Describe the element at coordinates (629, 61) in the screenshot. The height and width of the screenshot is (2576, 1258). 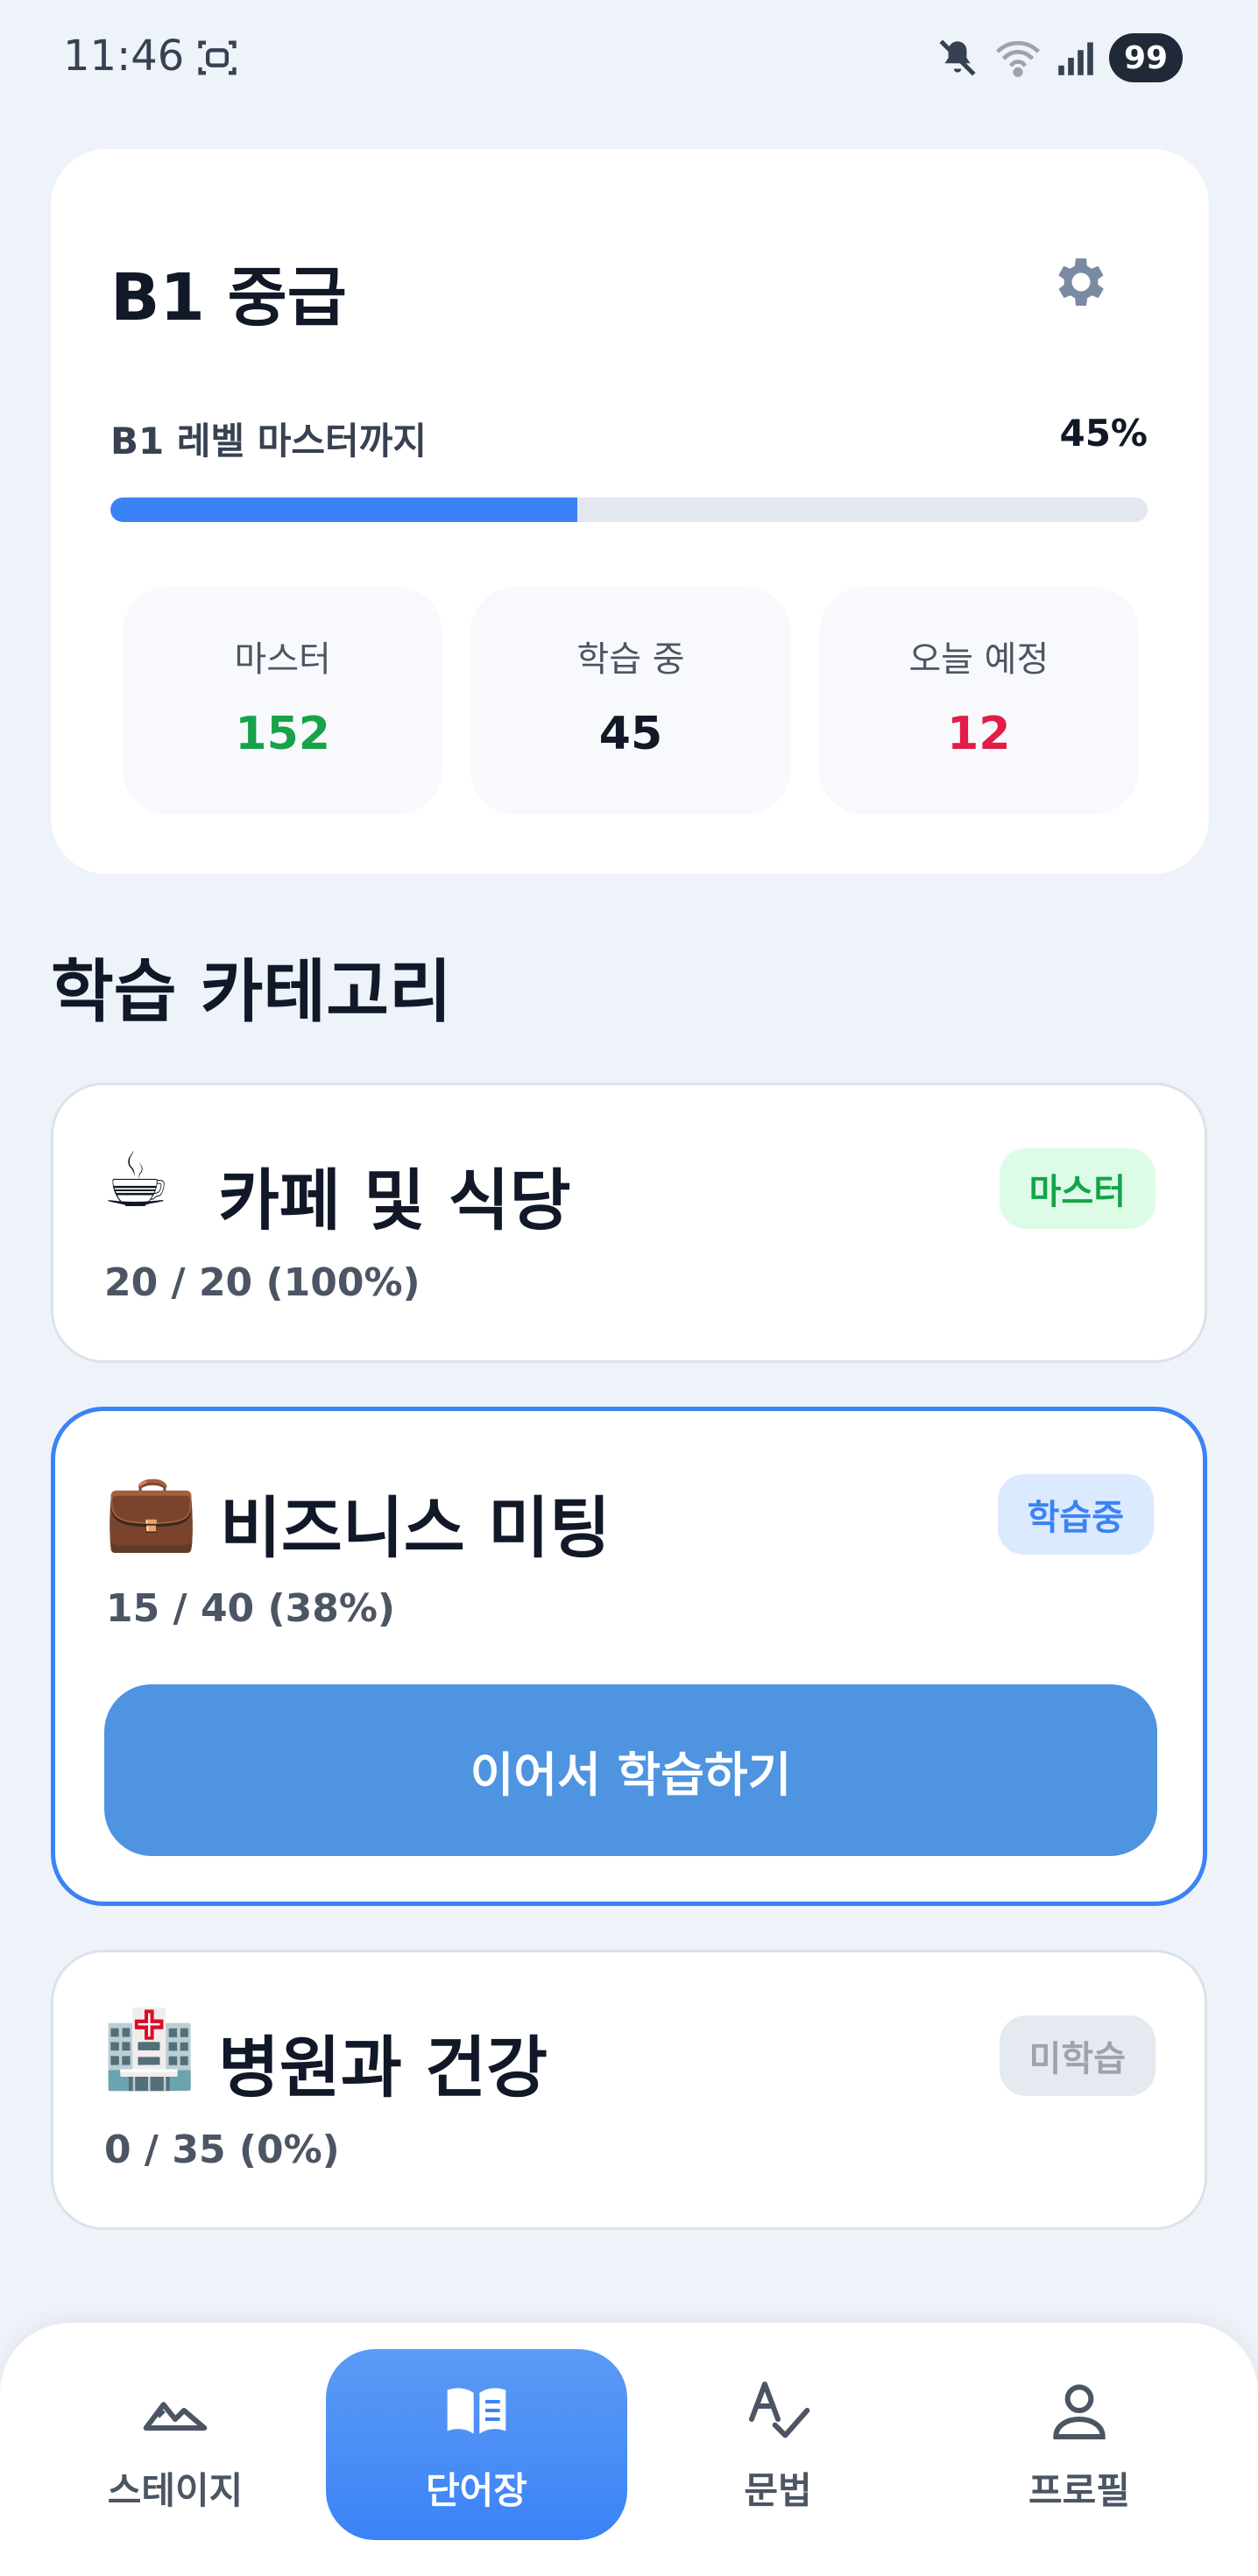
I see `status-bar: 11:46 99` at that location.